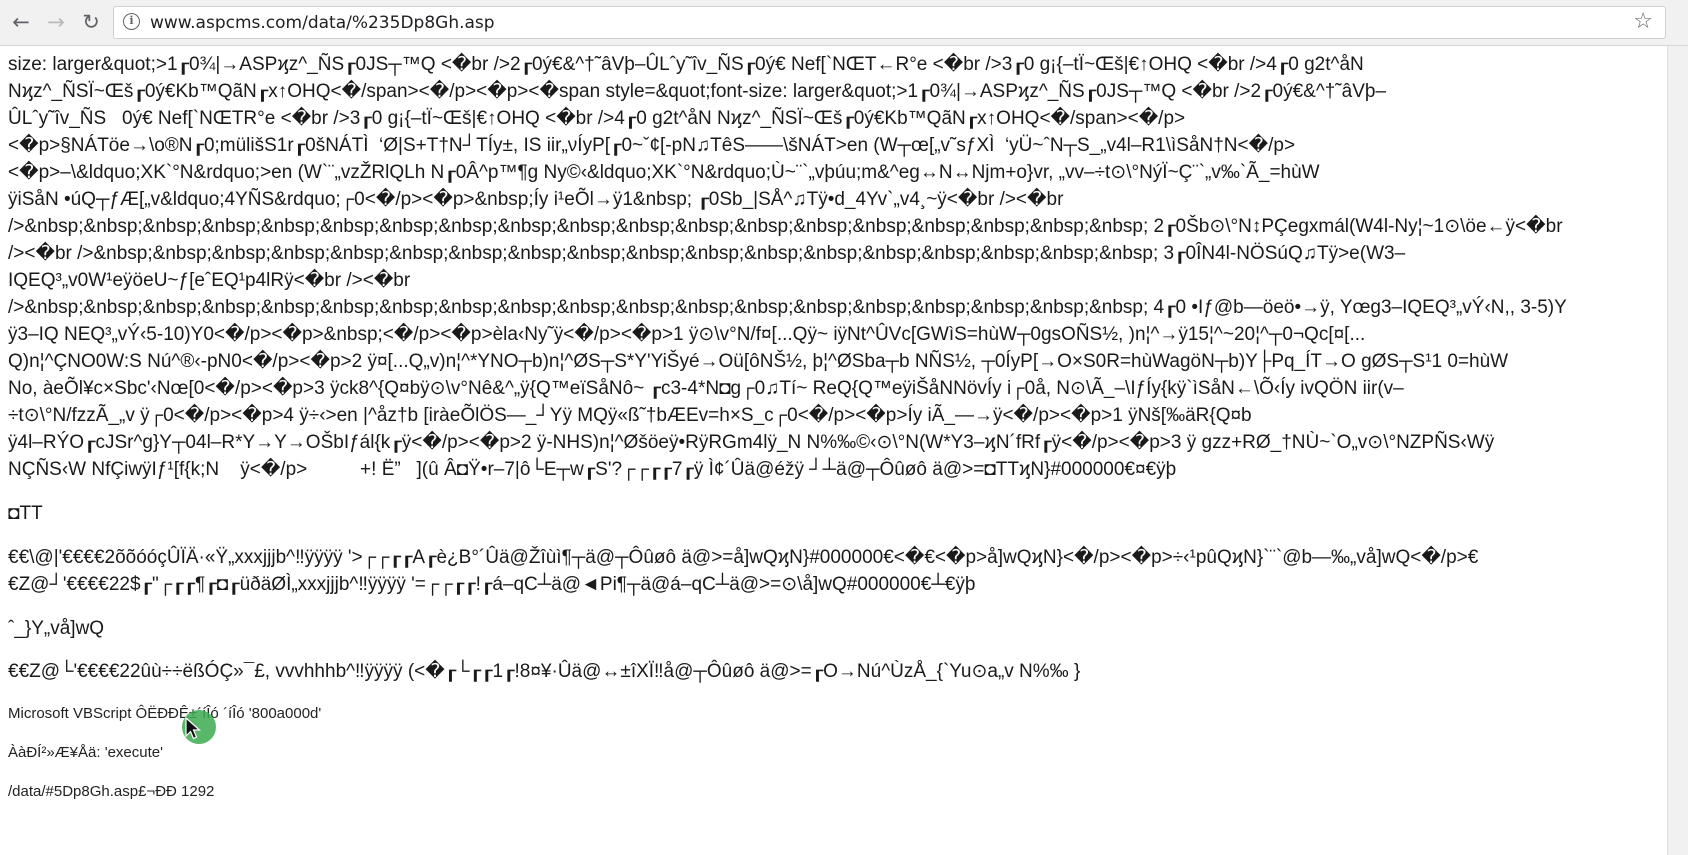 Image resolution: width=1688 pixels, height=855 pixels. What do you see at coordinates (1643, 22) in the screenshot?
I see `bookmark-star-icon: ☆` at bounding box center [1643, 22].